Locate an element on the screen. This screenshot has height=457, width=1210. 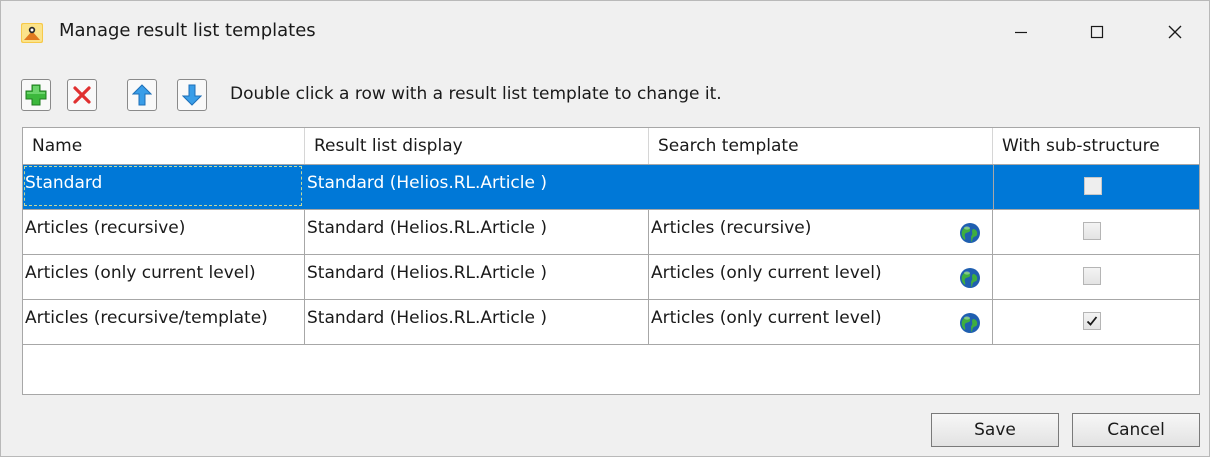
add-template-button is located at coordinates (36, 95).